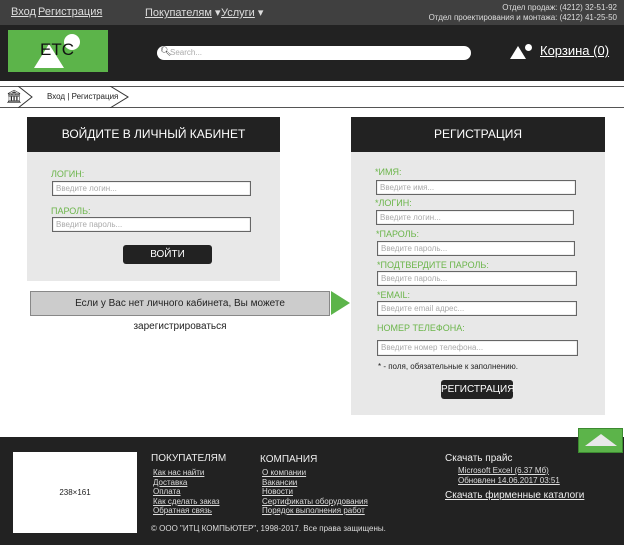  What do you see at coordinates (559, 7) in the screenshot?
I see `phone-sales: Отдел продаж: (4212) 32-51-92` at bounding box center [559, 7].